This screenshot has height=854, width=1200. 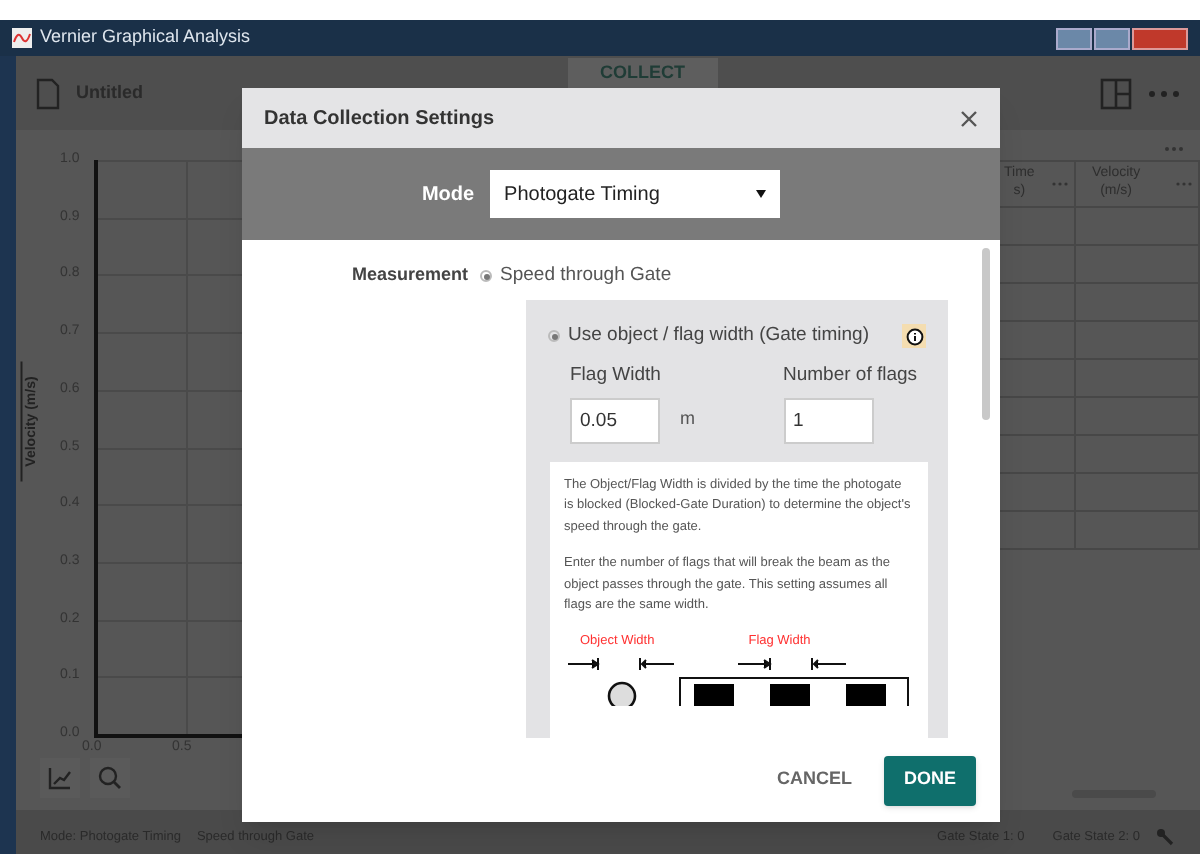 I want to click on close-button, so click(x=1160, y=38).